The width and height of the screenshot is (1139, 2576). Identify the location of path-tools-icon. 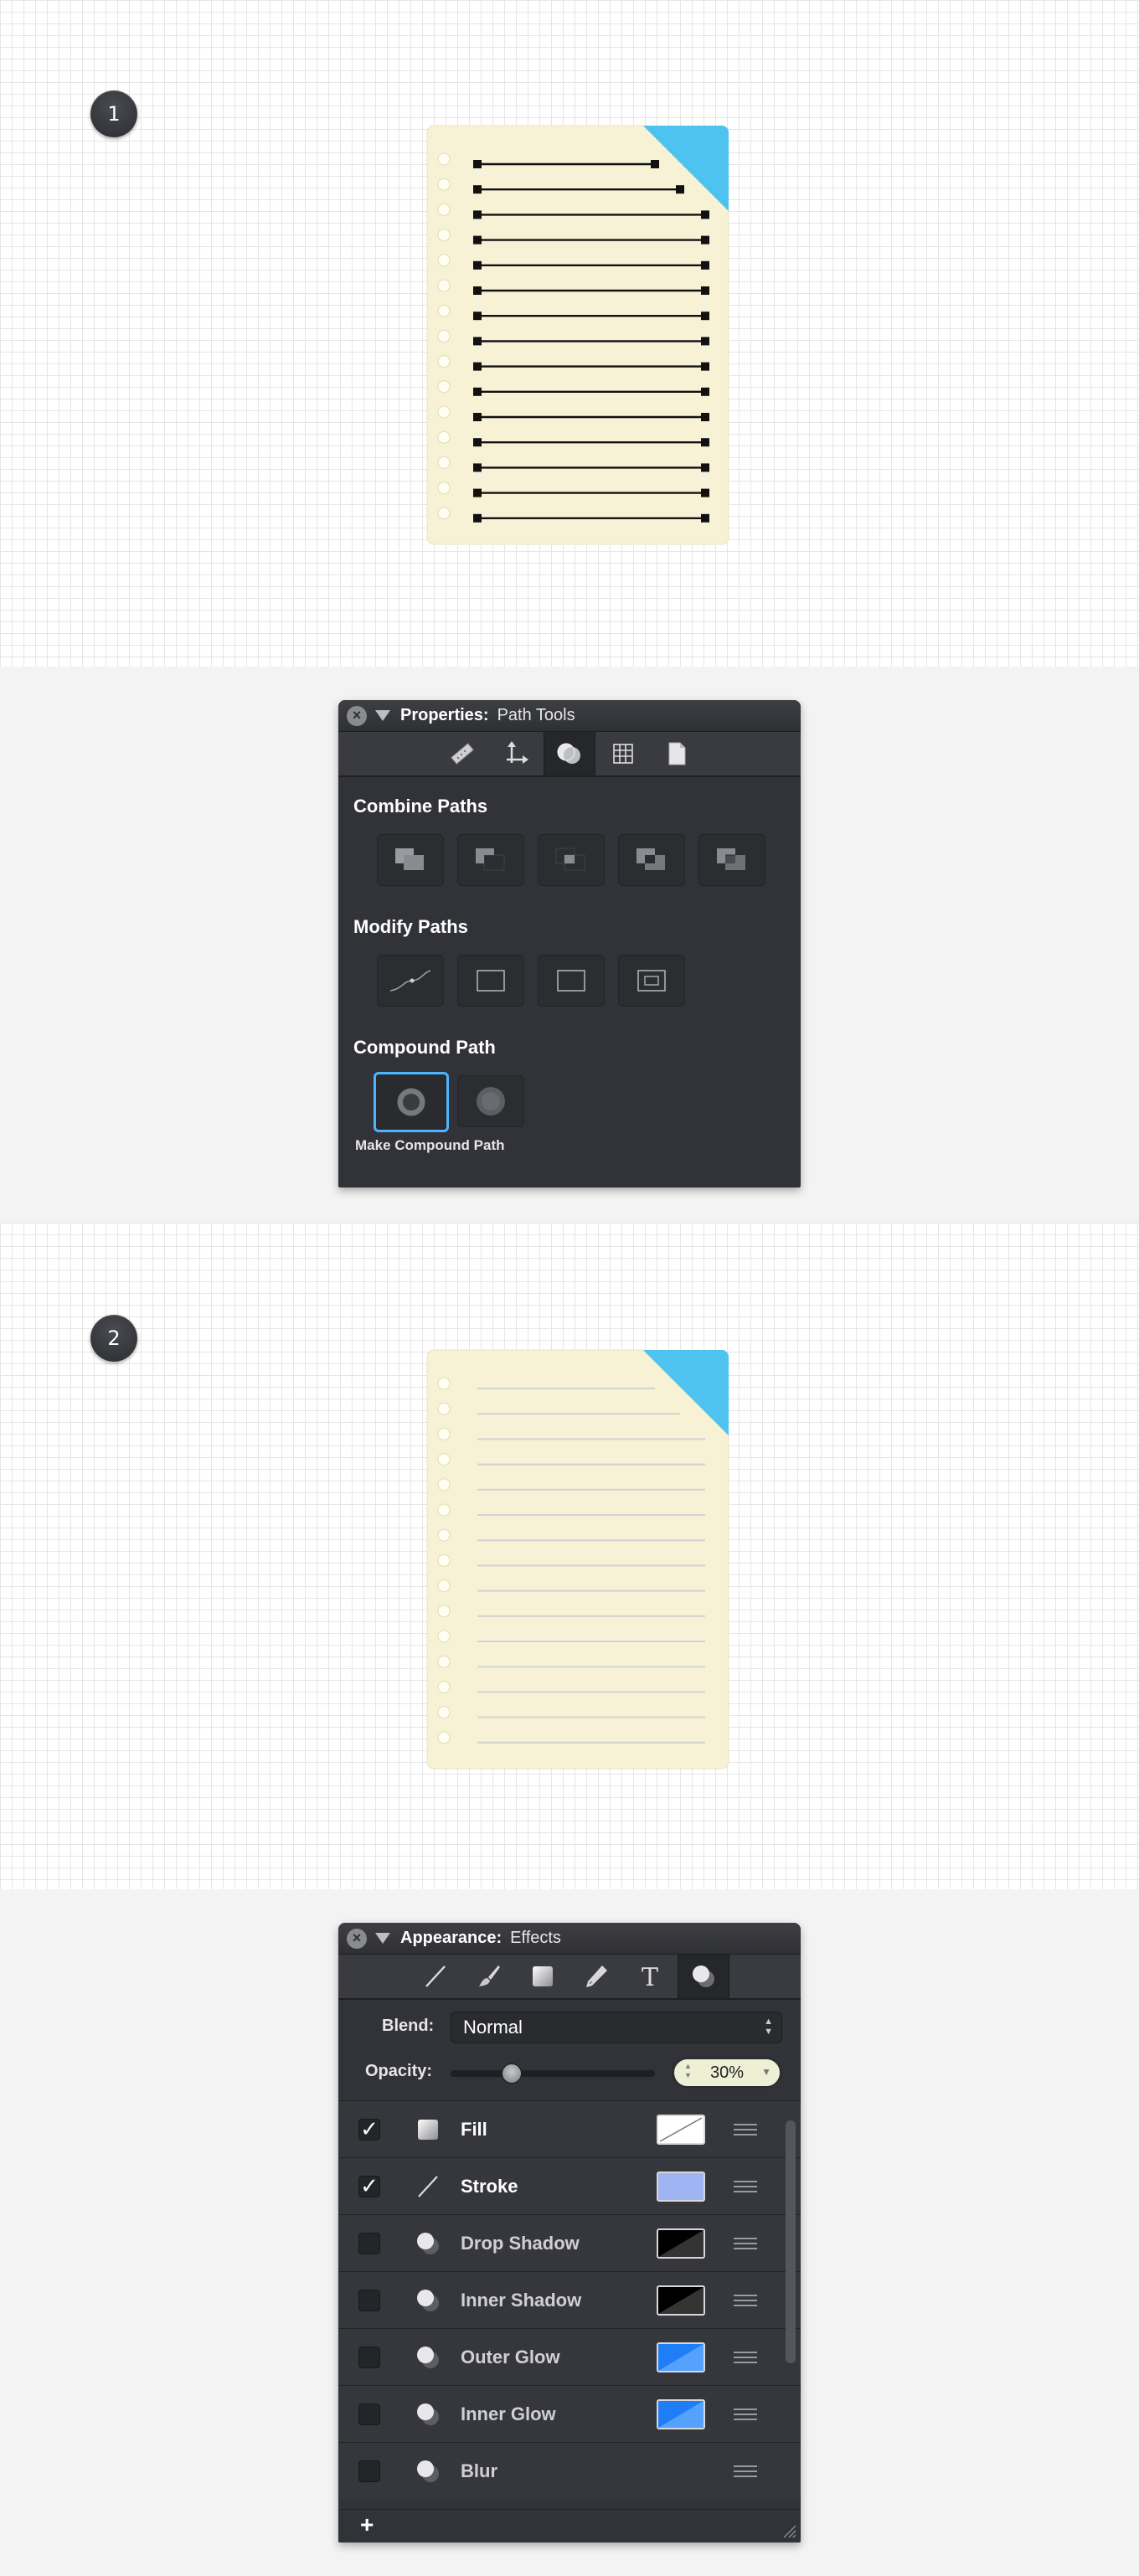
(569, 753).